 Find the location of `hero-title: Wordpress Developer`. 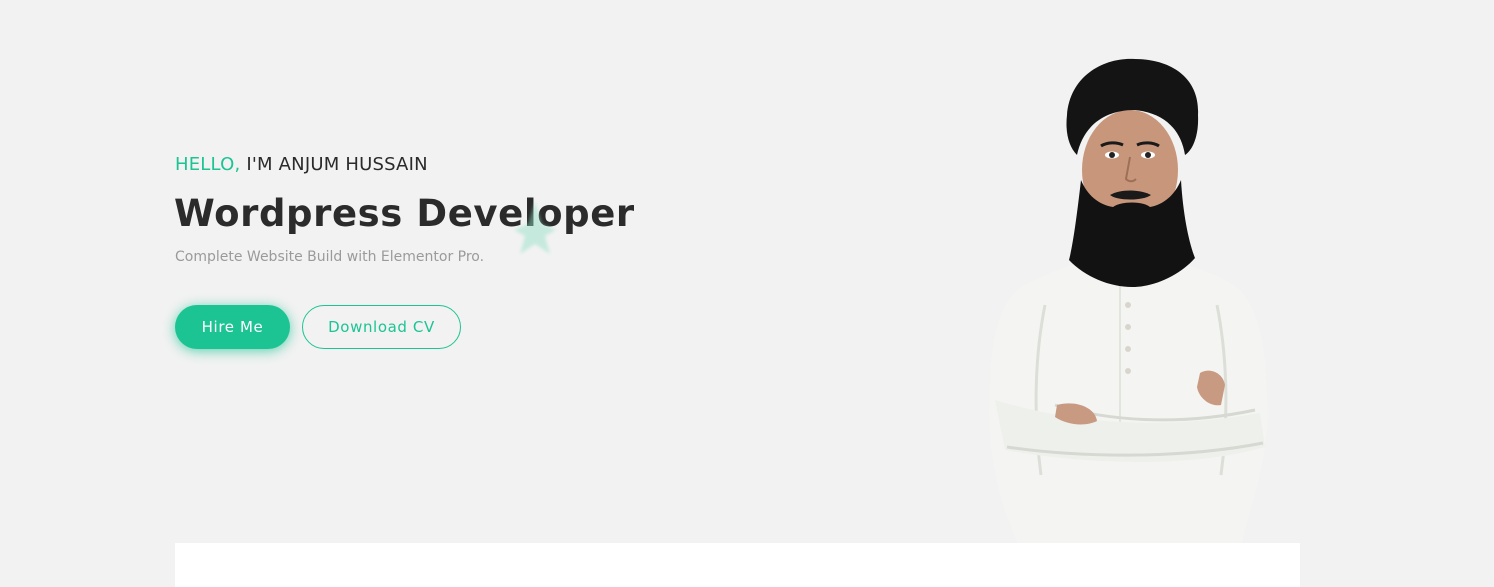

hero-title: Wordpress Developer is located at coordinates (404, 213).